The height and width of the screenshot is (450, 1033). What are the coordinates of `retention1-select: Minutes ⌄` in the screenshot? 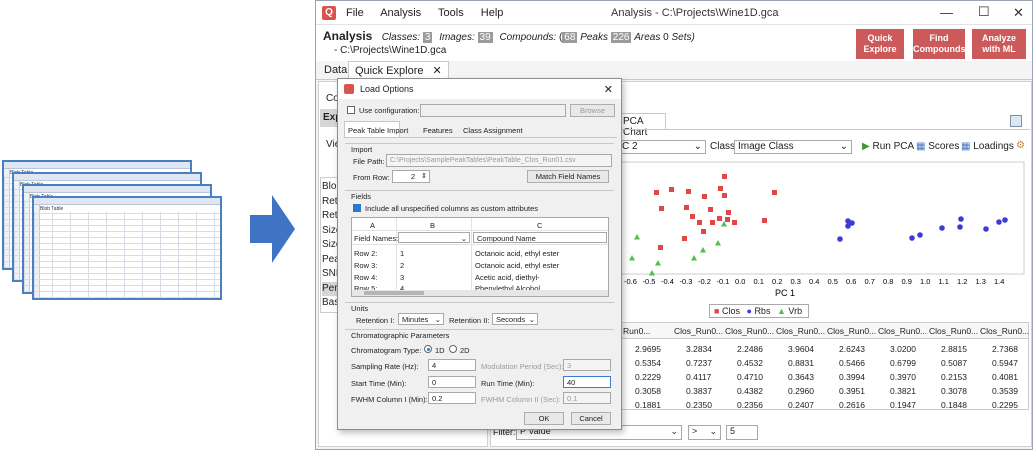 It's located at (421, 319).